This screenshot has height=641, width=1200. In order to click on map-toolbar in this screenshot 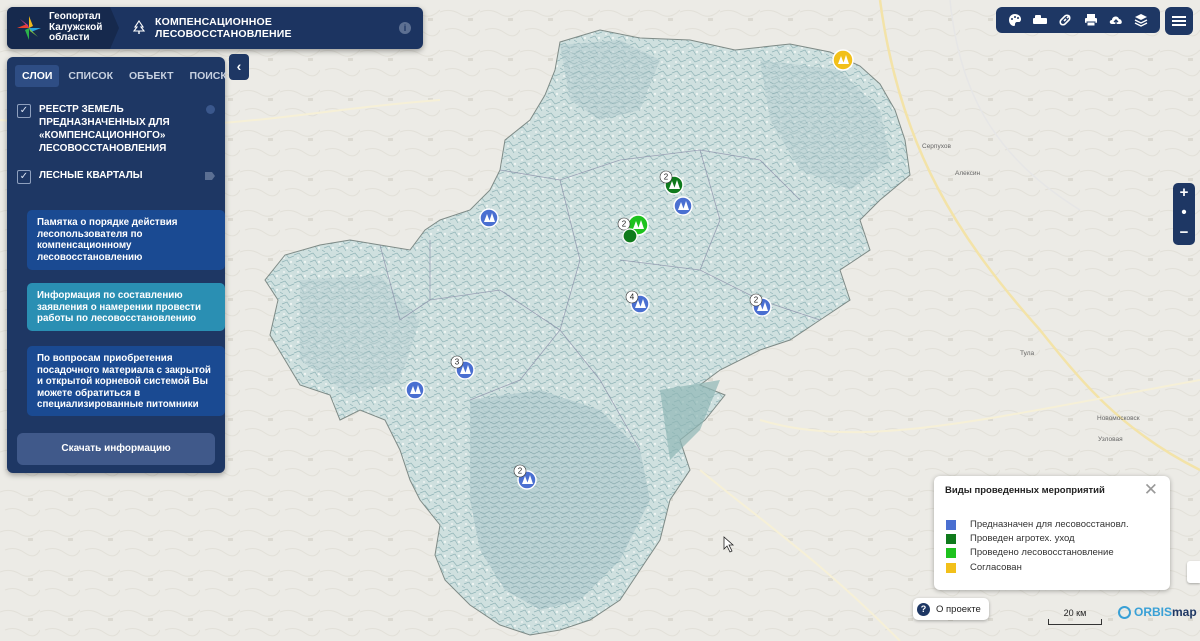, I will do `click(1078, 20)`.